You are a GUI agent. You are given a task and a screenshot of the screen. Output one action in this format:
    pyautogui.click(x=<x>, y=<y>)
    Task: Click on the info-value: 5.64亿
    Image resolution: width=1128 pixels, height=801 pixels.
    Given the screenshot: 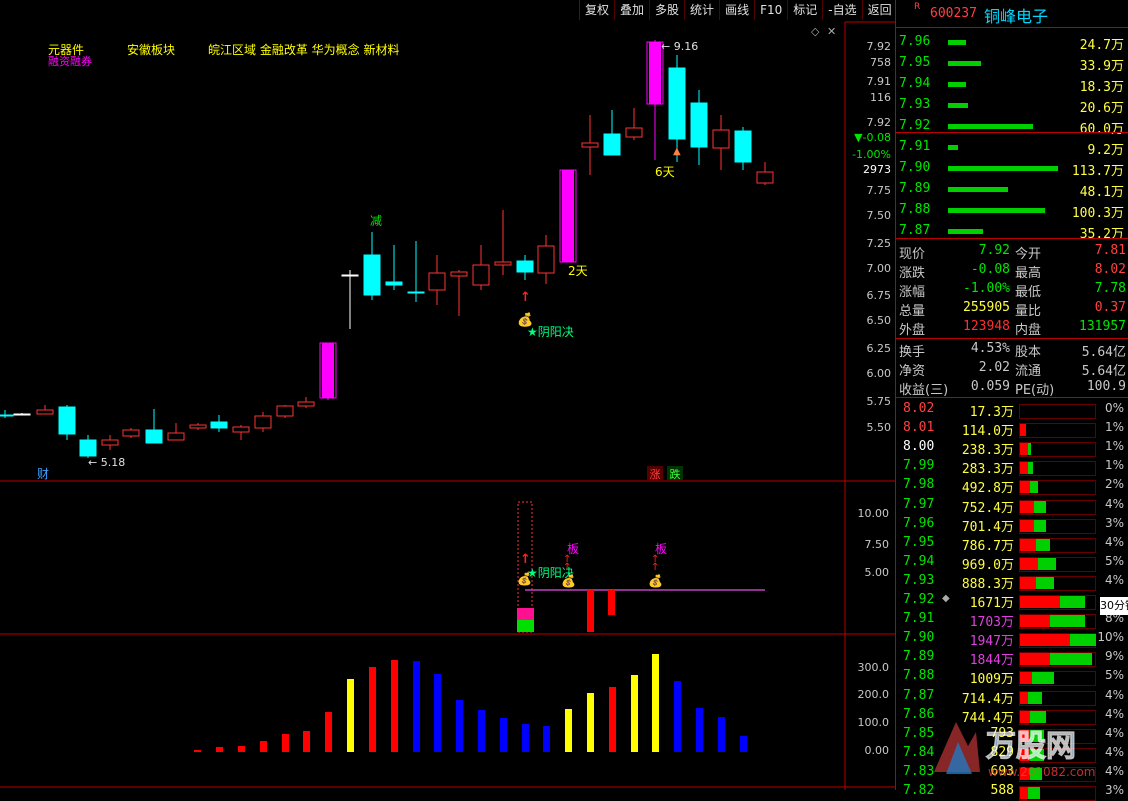 What is the action you would take?
    pyautogui.click(x=1103, y=352)
    